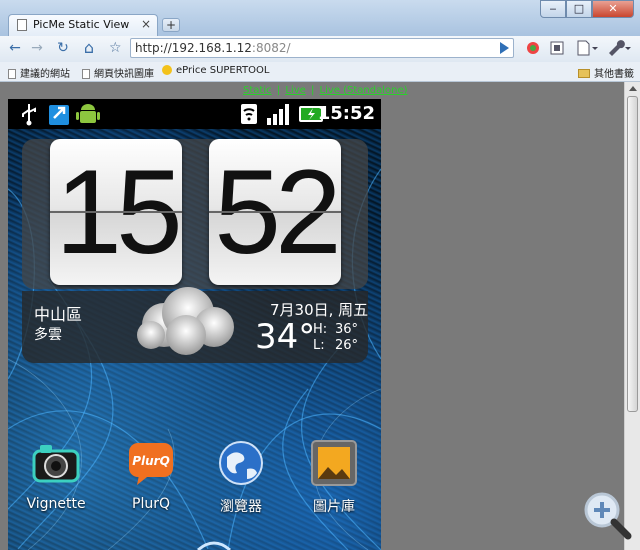 This screenshot has width=640, height=550. I want to click on app-vignette: Vignette, so click(56, 484).